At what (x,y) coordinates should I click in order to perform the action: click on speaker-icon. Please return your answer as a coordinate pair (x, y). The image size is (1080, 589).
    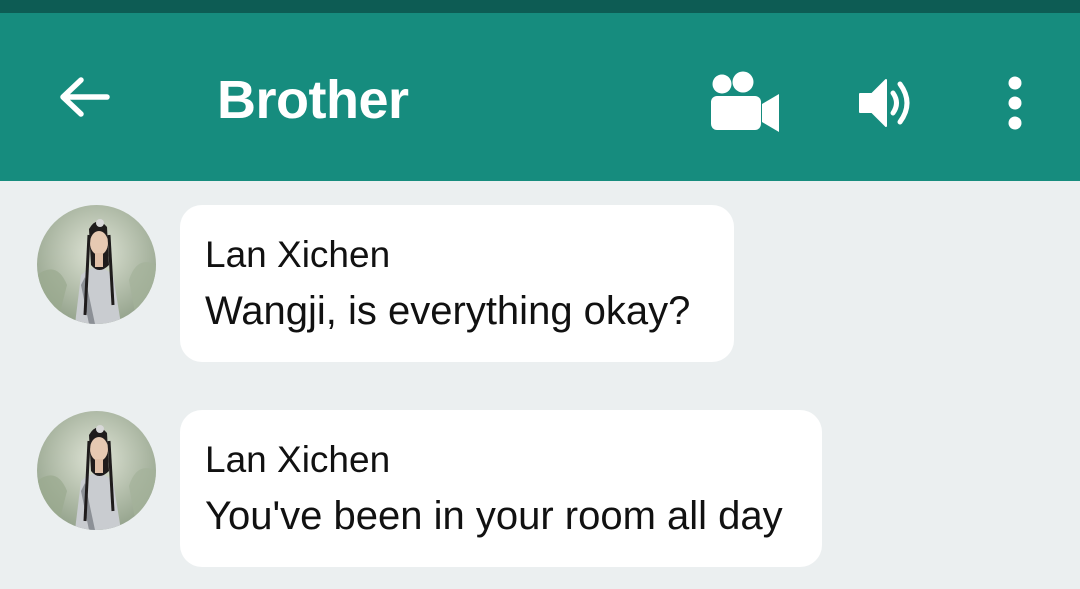
    Looking at the image, I should click on (884, 103).